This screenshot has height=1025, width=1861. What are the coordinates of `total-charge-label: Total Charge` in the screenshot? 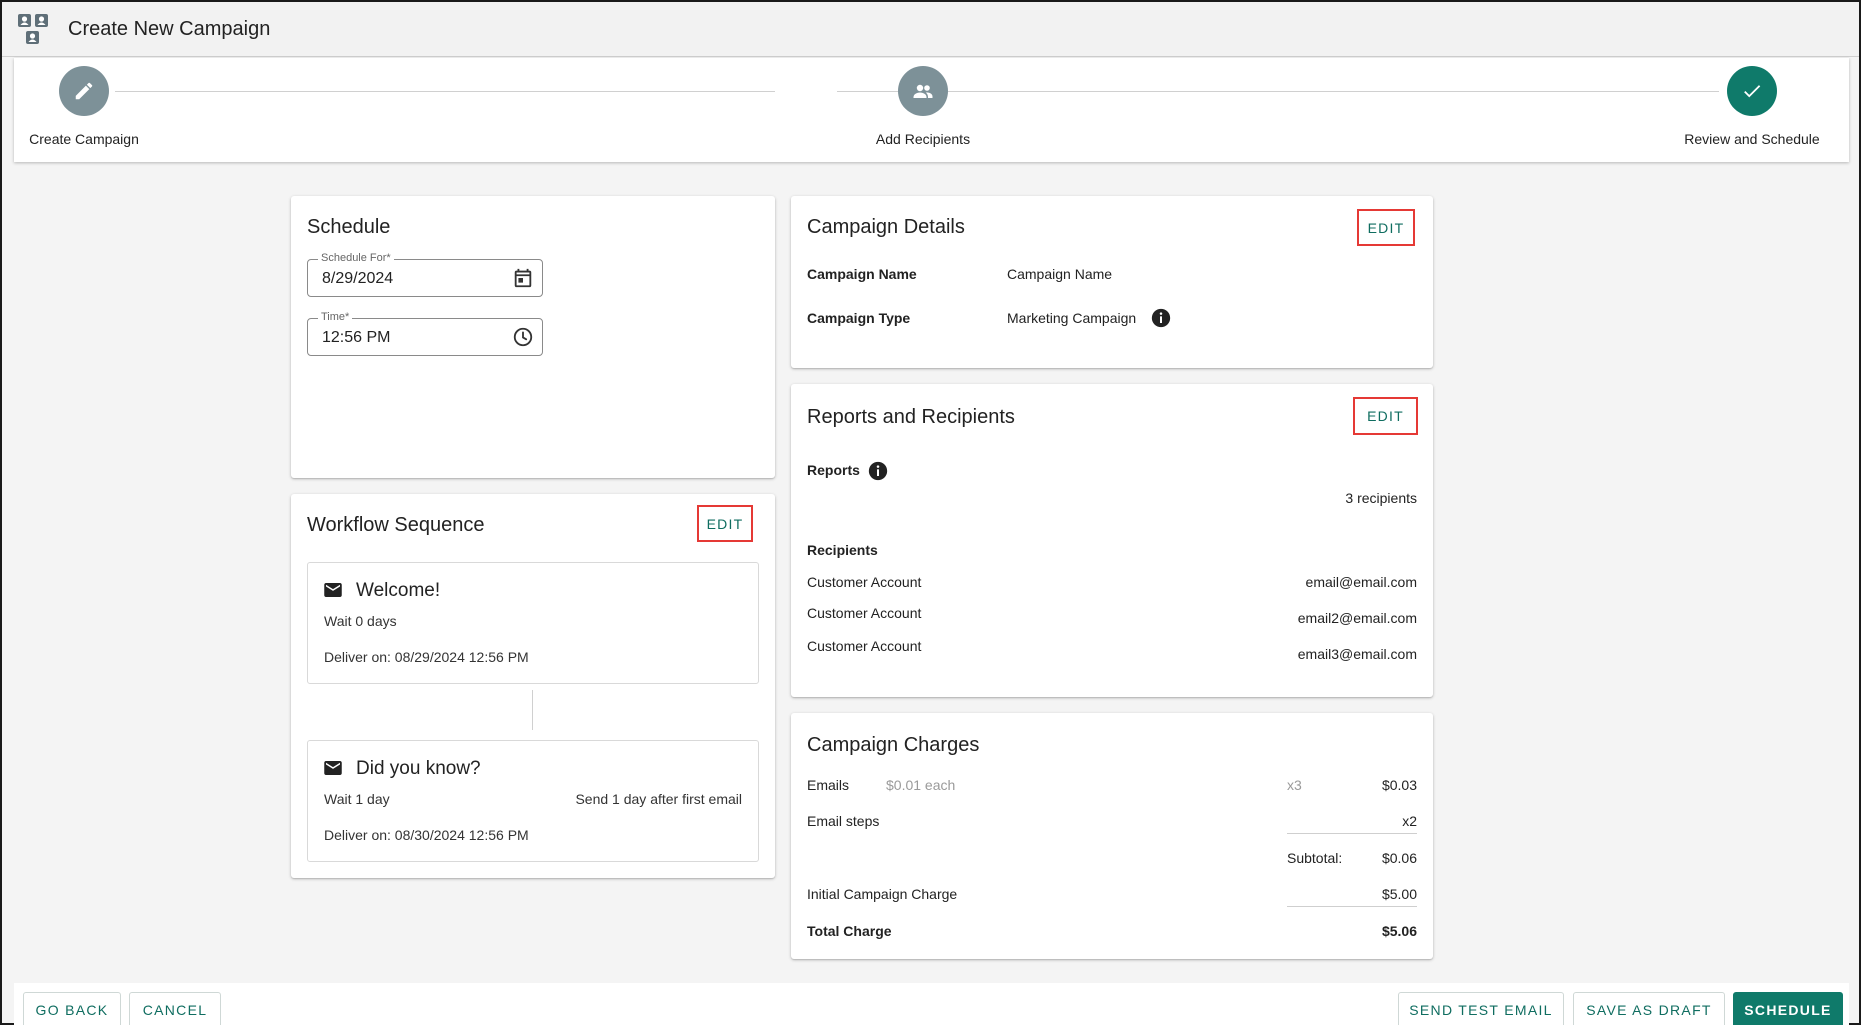 It's located at (849, 931).